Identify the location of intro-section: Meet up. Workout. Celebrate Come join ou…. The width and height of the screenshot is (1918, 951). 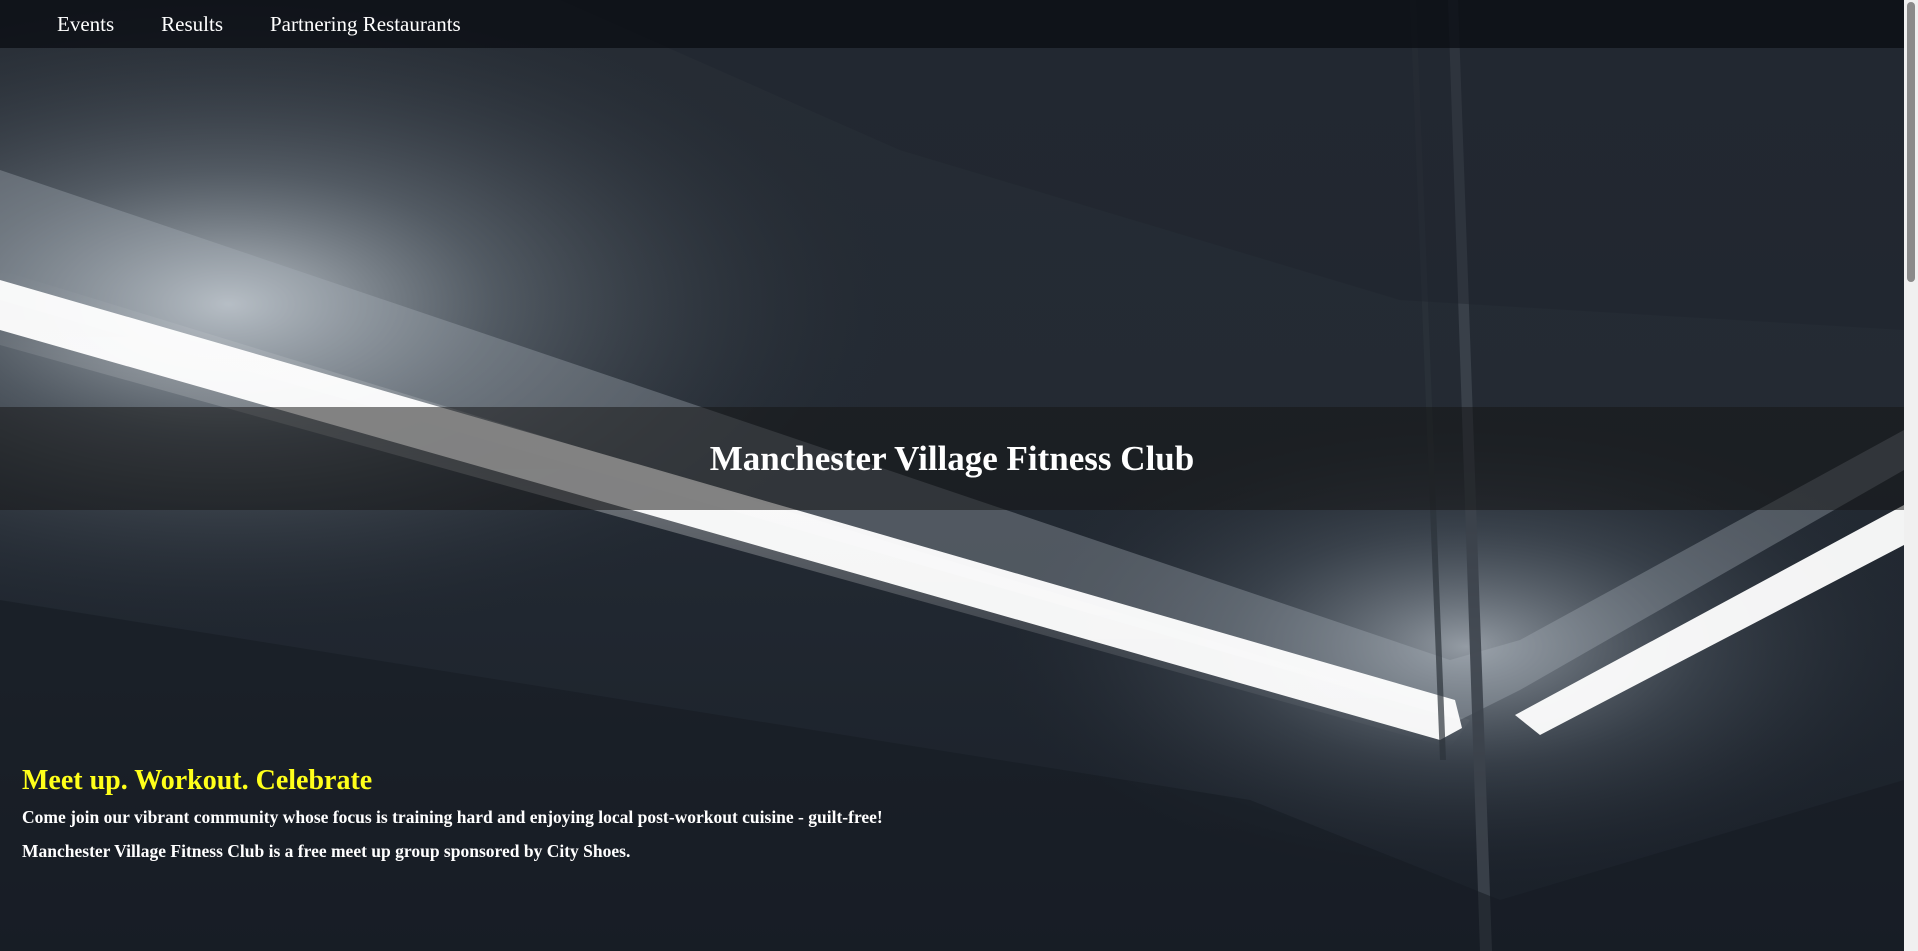
(722, 820).